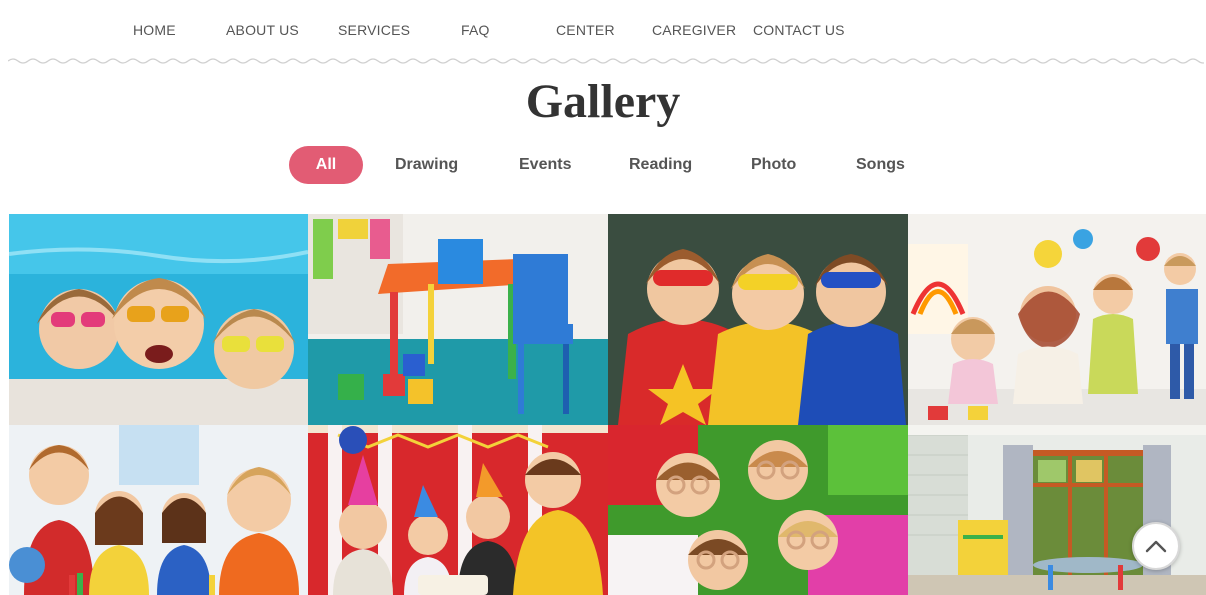  Describe the element at coordinates (154, 30) in the screenshot. I see `nav-item-home: HOME` at that location.